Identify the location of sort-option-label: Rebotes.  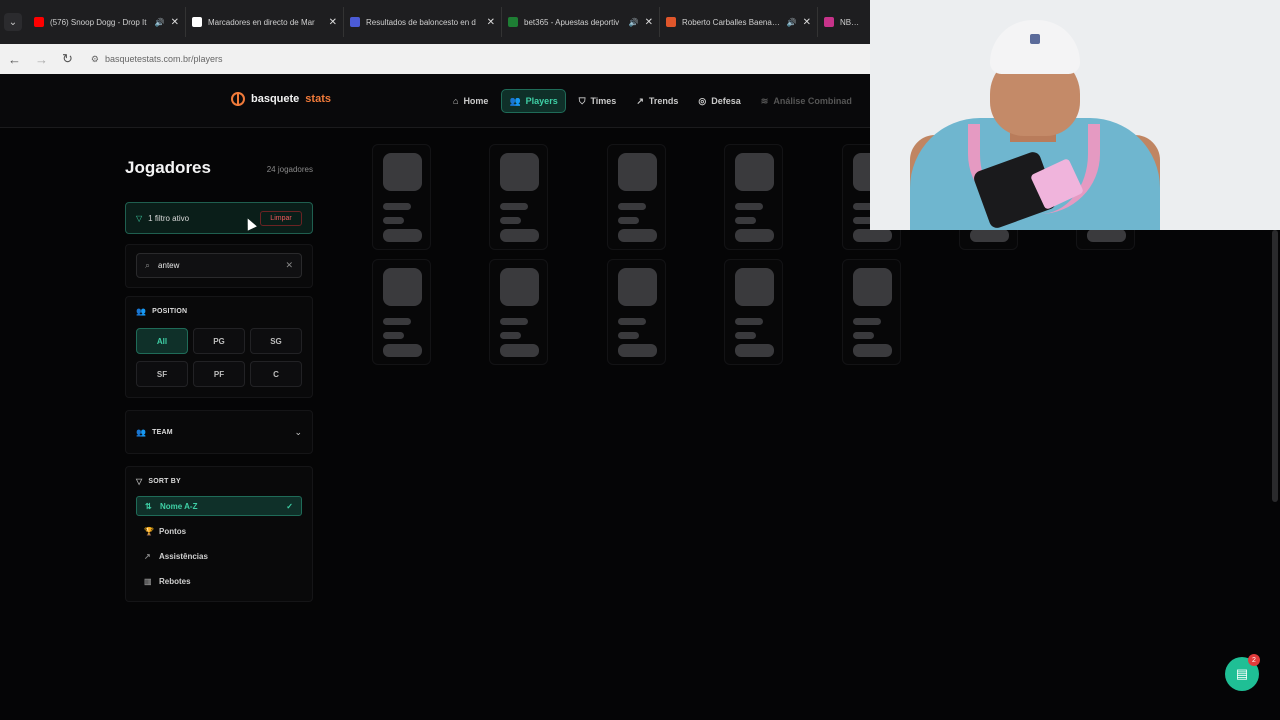
(175, 581).